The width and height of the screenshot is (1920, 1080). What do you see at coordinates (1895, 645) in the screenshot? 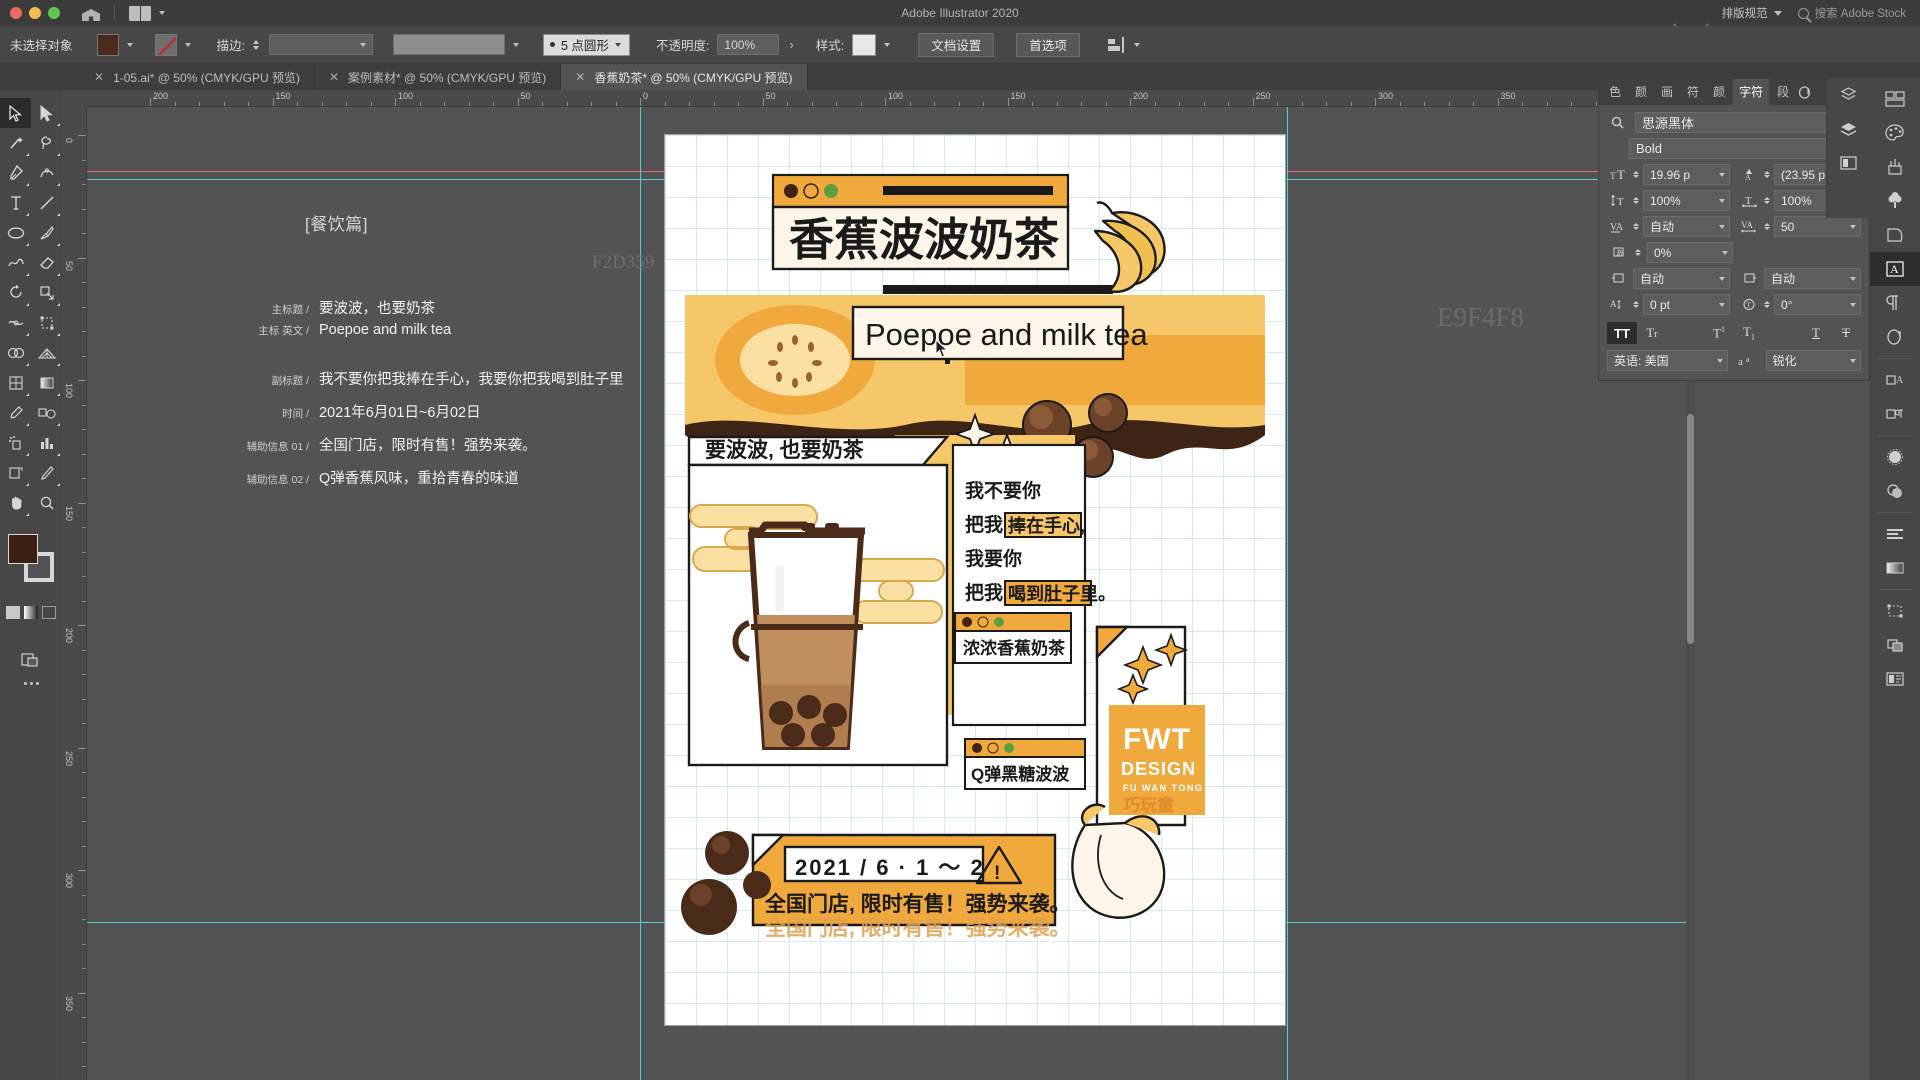
I see `pathfinder-icon` at bounding box center [1895, 645].